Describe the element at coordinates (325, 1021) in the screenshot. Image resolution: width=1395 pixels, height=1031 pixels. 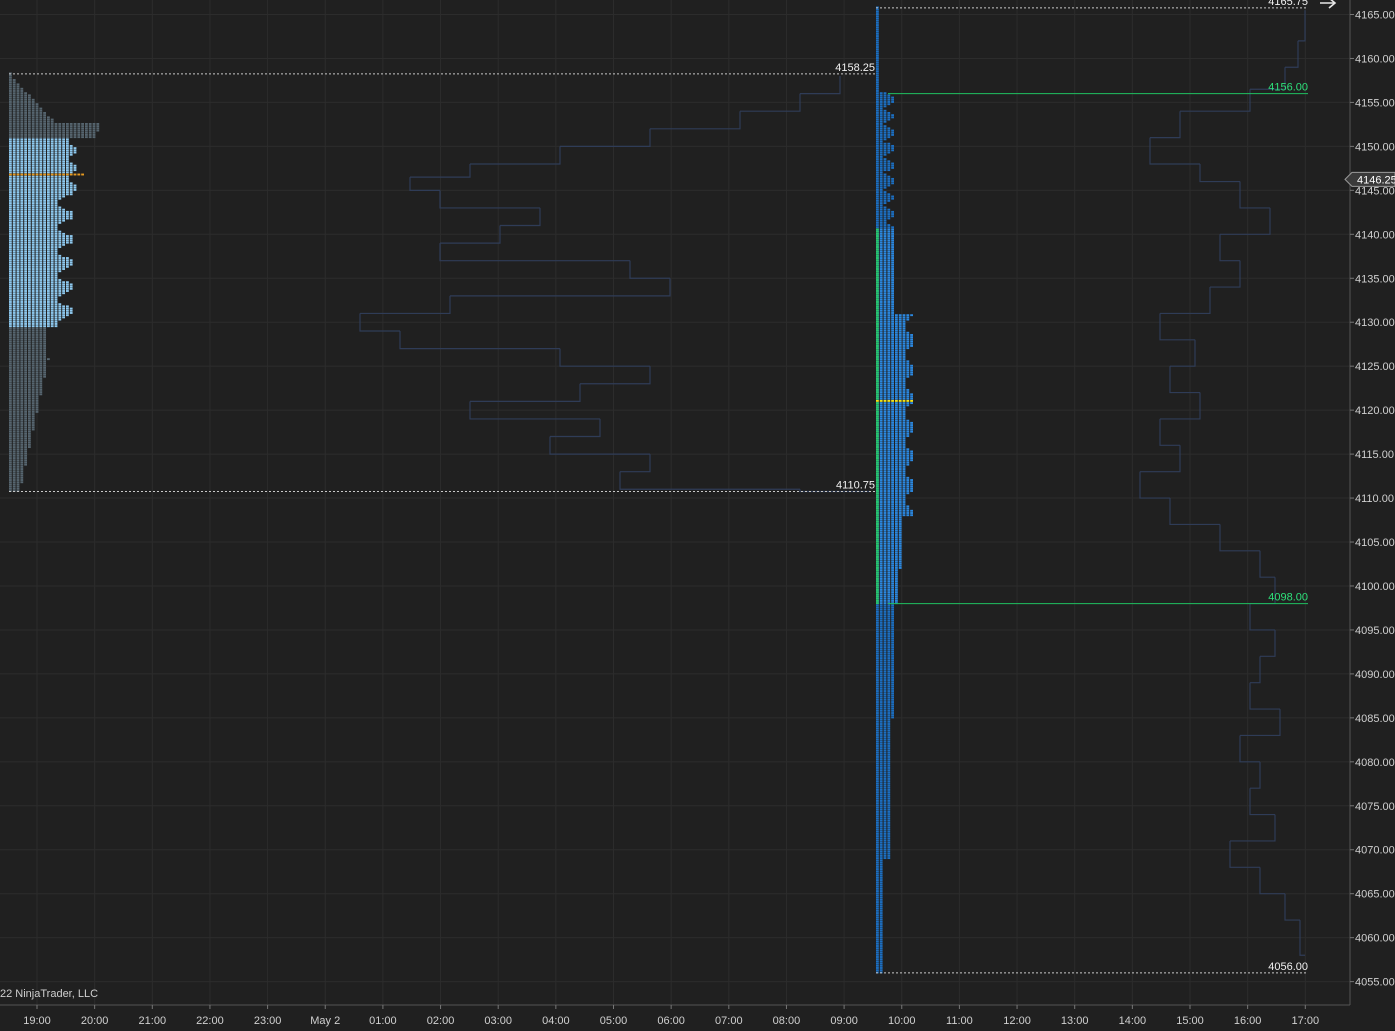
I see `time-tick-label: May 2` at that location.